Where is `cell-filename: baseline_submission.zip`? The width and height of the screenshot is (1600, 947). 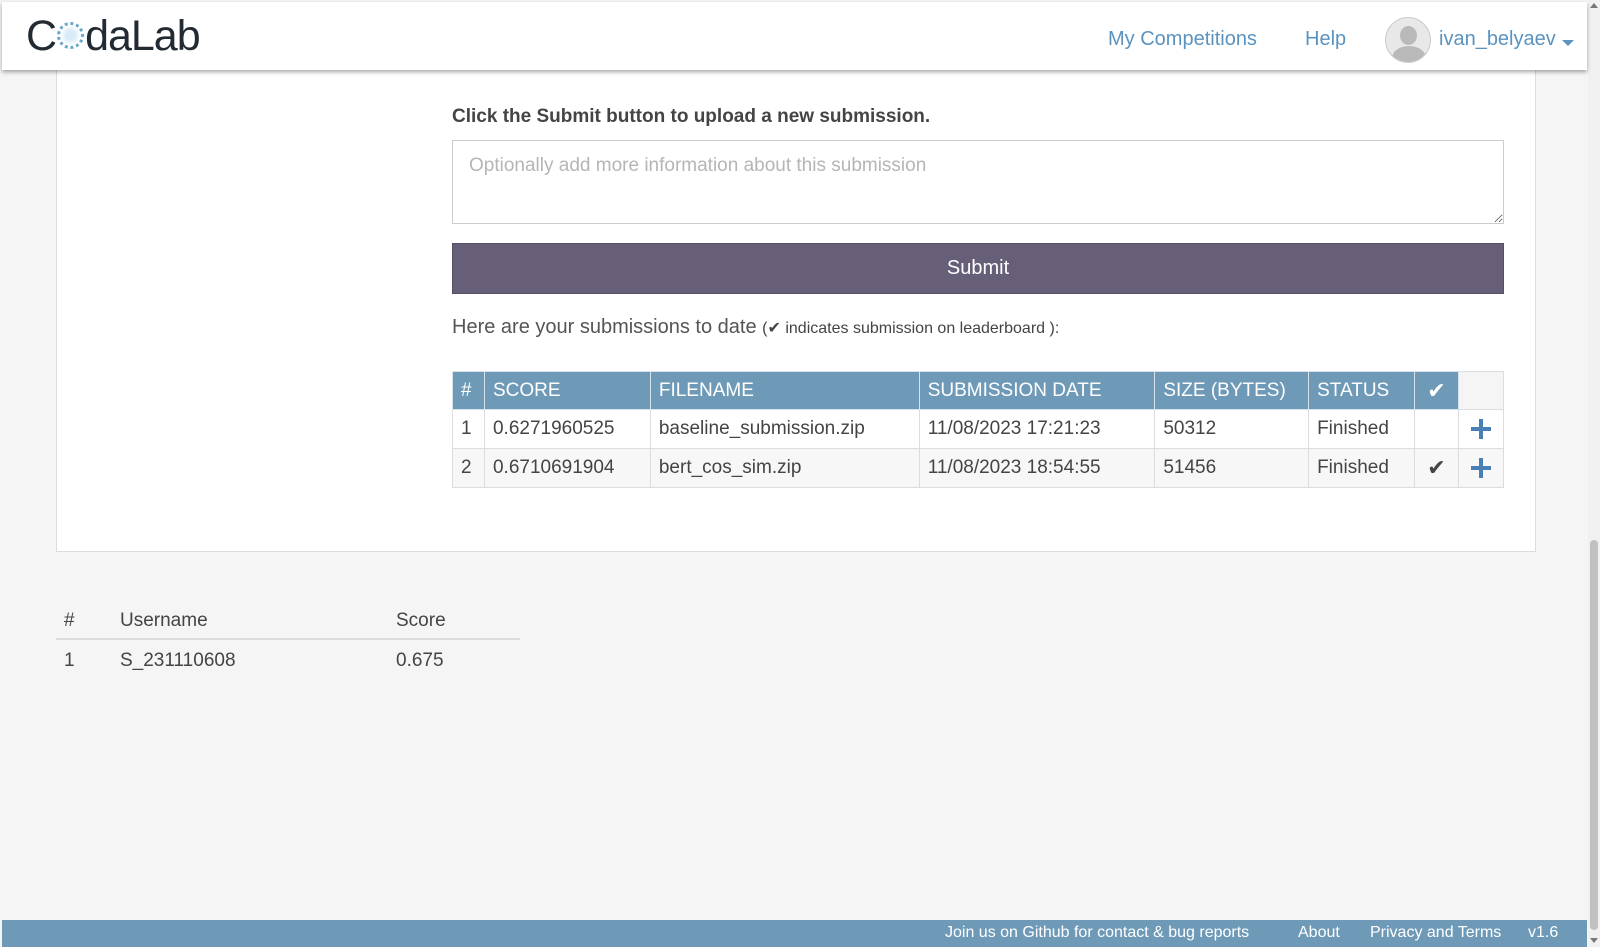
cell-filename: baseline_submission.zip is located at coordinates (784, 429).